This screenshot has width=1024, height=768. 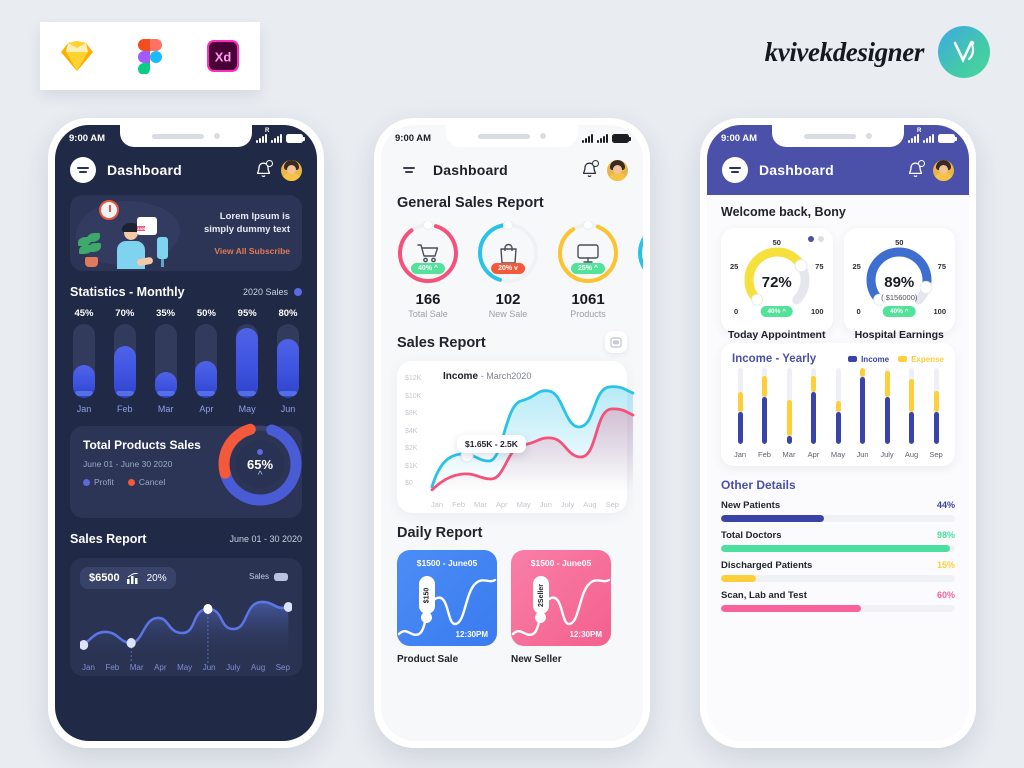 I want to click on expense-bar-fill, so click(x=740, y=402).